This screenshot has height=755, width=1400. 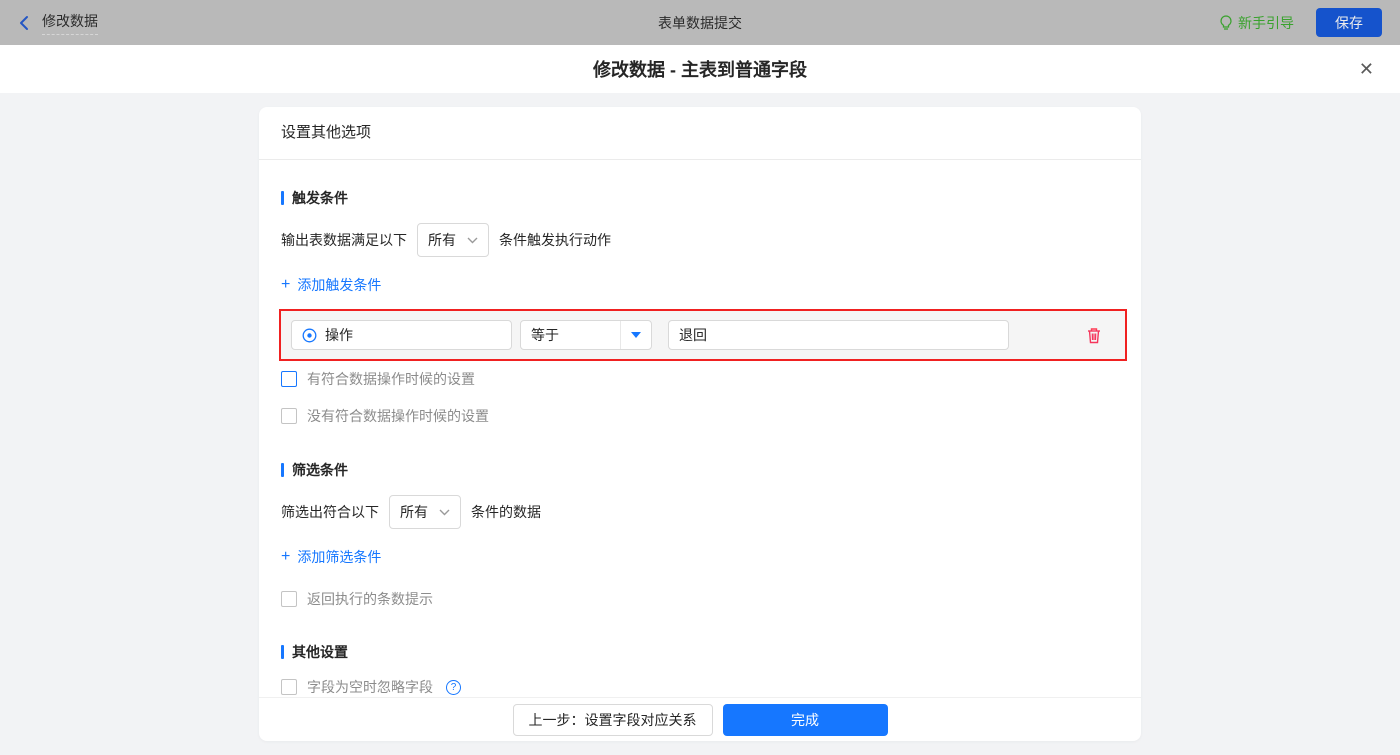 What do you see at coordinates (838, 335) in the screenshot?
I see `condition-value-input: 退回` at bounding box center [838, 335].